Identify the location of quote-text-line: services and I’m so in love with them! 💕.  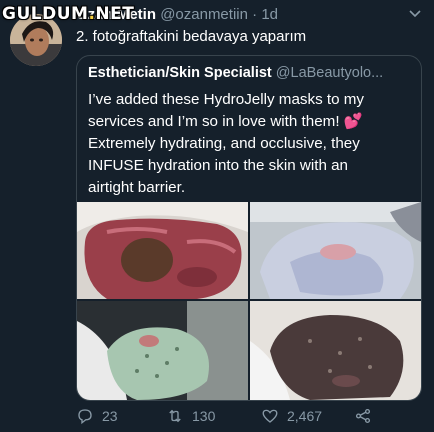
(251, 122).